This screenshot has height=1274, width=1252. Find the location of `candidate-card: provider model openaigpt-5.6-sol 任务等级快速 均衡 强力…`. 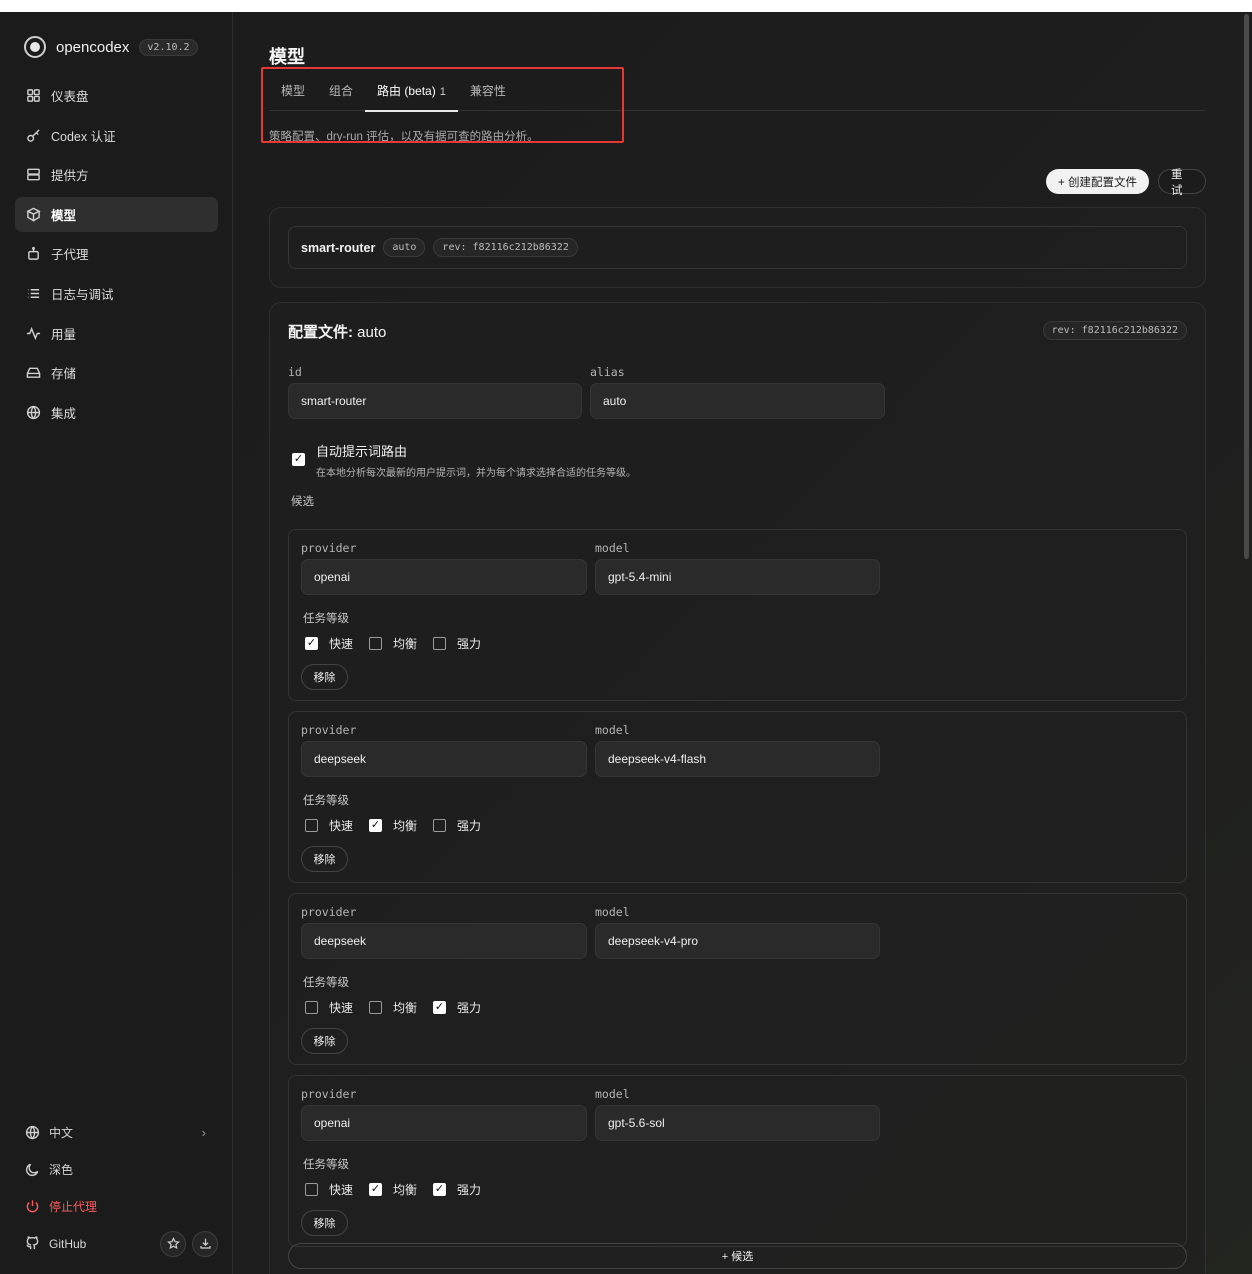

candidate-card: provider model openaigpt-5.6-sol 任务等级快速 均衡 强力… is located at coordinates (737, 1161).